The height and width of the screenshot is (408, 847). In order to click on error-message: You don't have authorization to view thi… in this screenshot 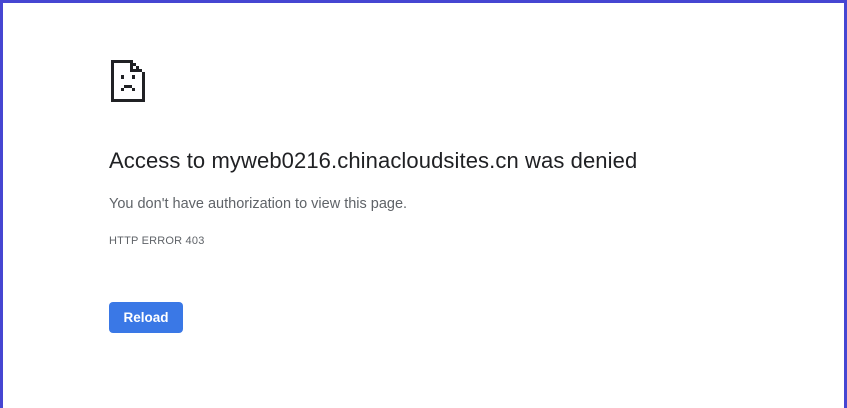, I will do `click(258, 204)`.